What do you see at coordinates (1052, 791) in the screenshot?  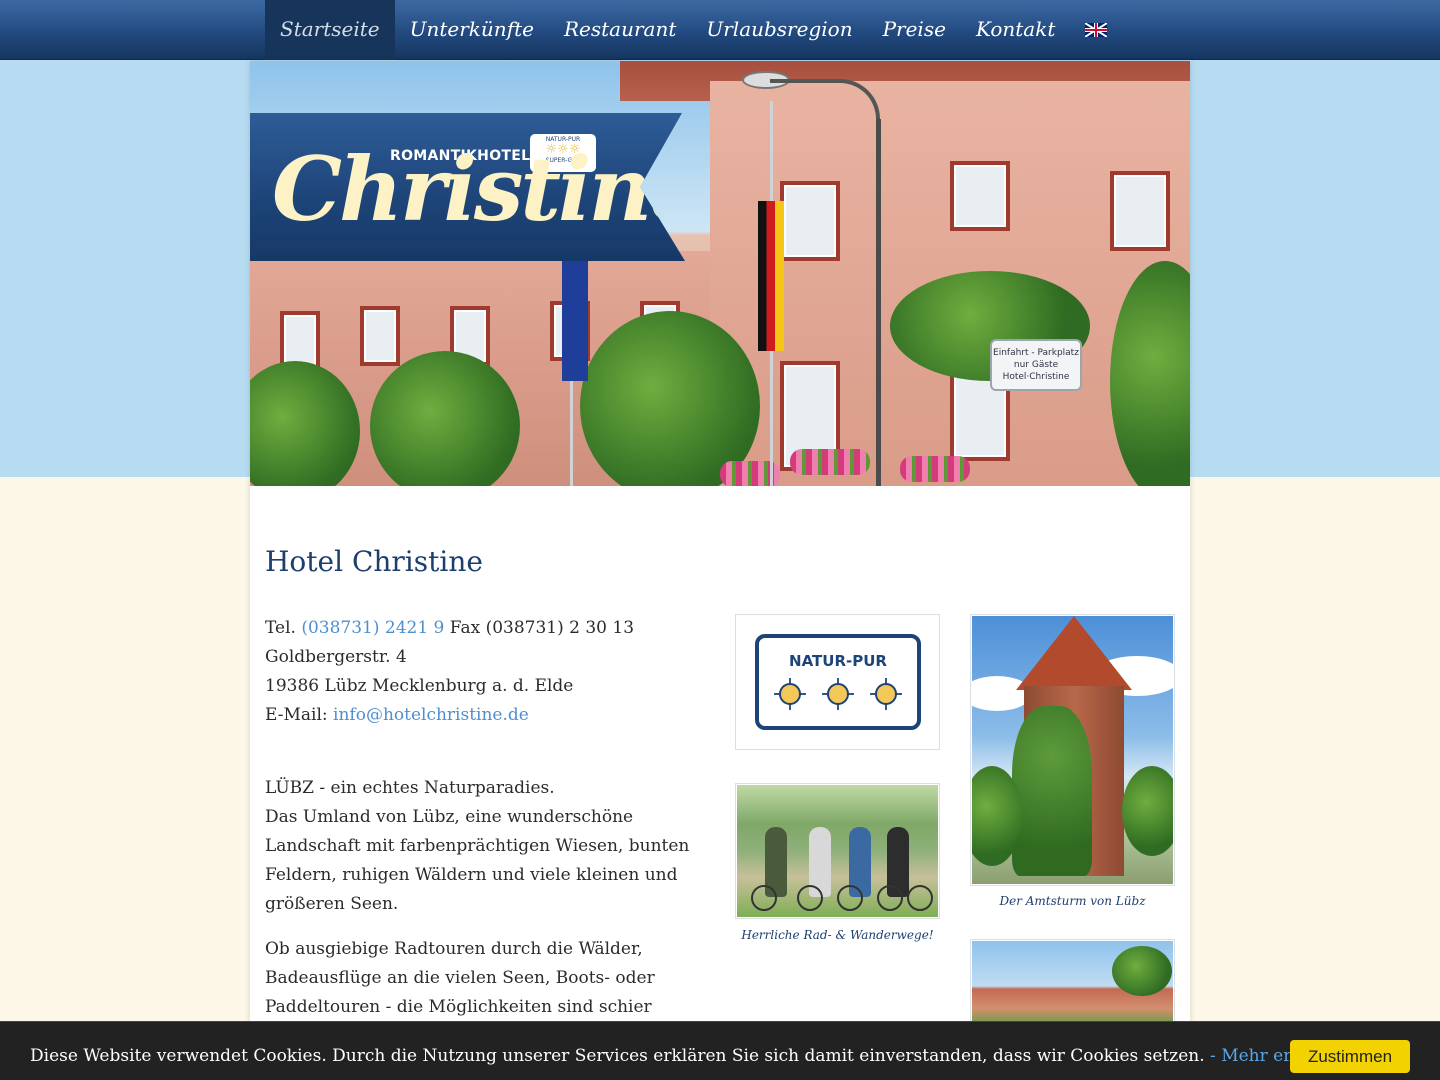 I see `ivy` at bounding box center [1052, 791].